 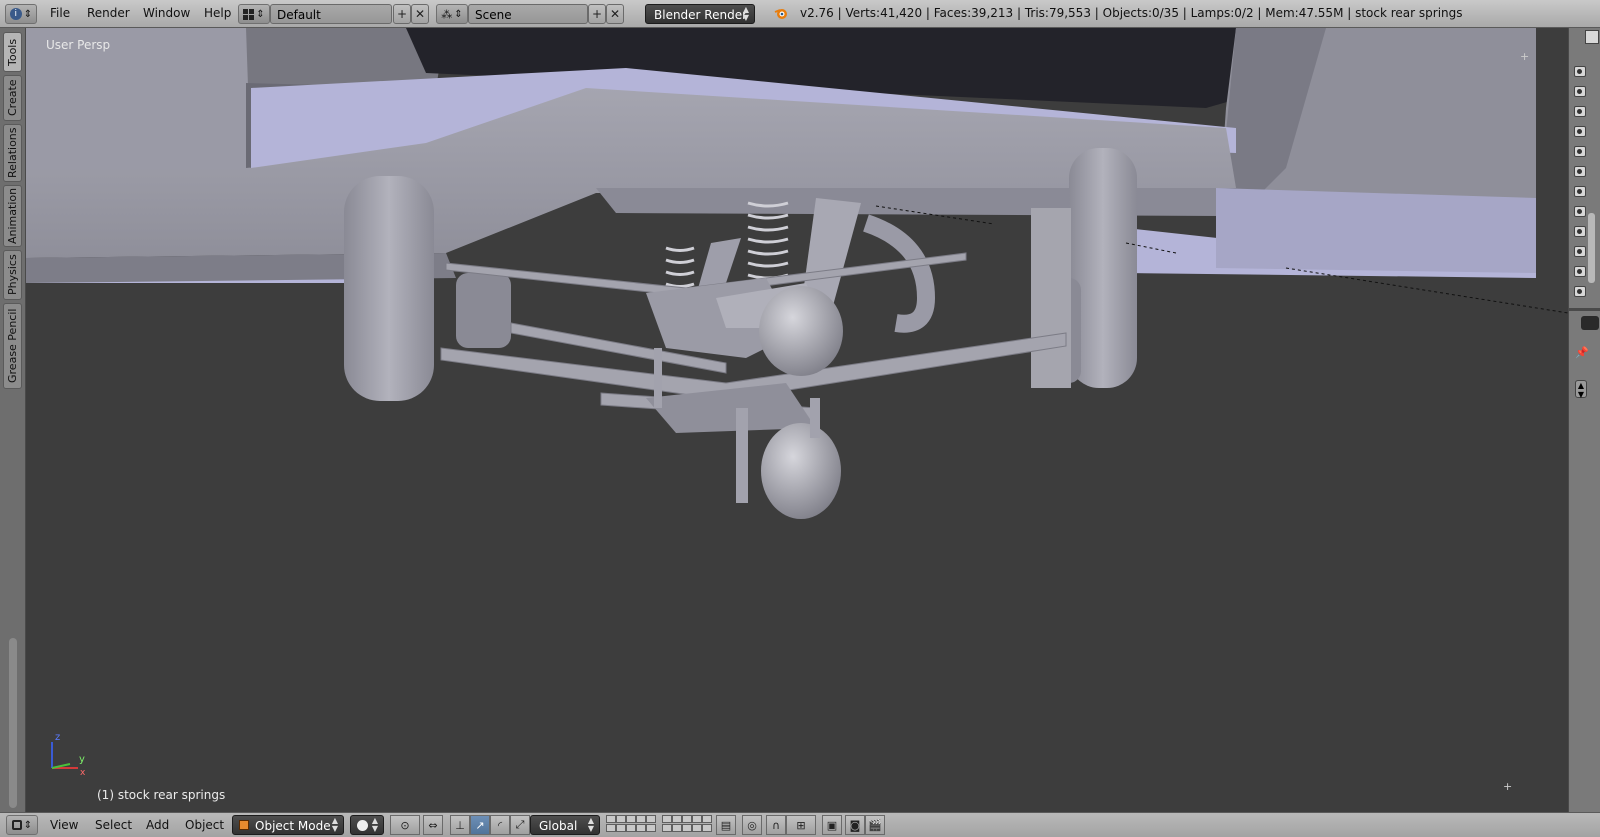 What do you see at coordinates (565, 825) in the screenshot?
I see `transform-orientation-dropdown: Global ▲ ▼` at bounding box center [565, 825].